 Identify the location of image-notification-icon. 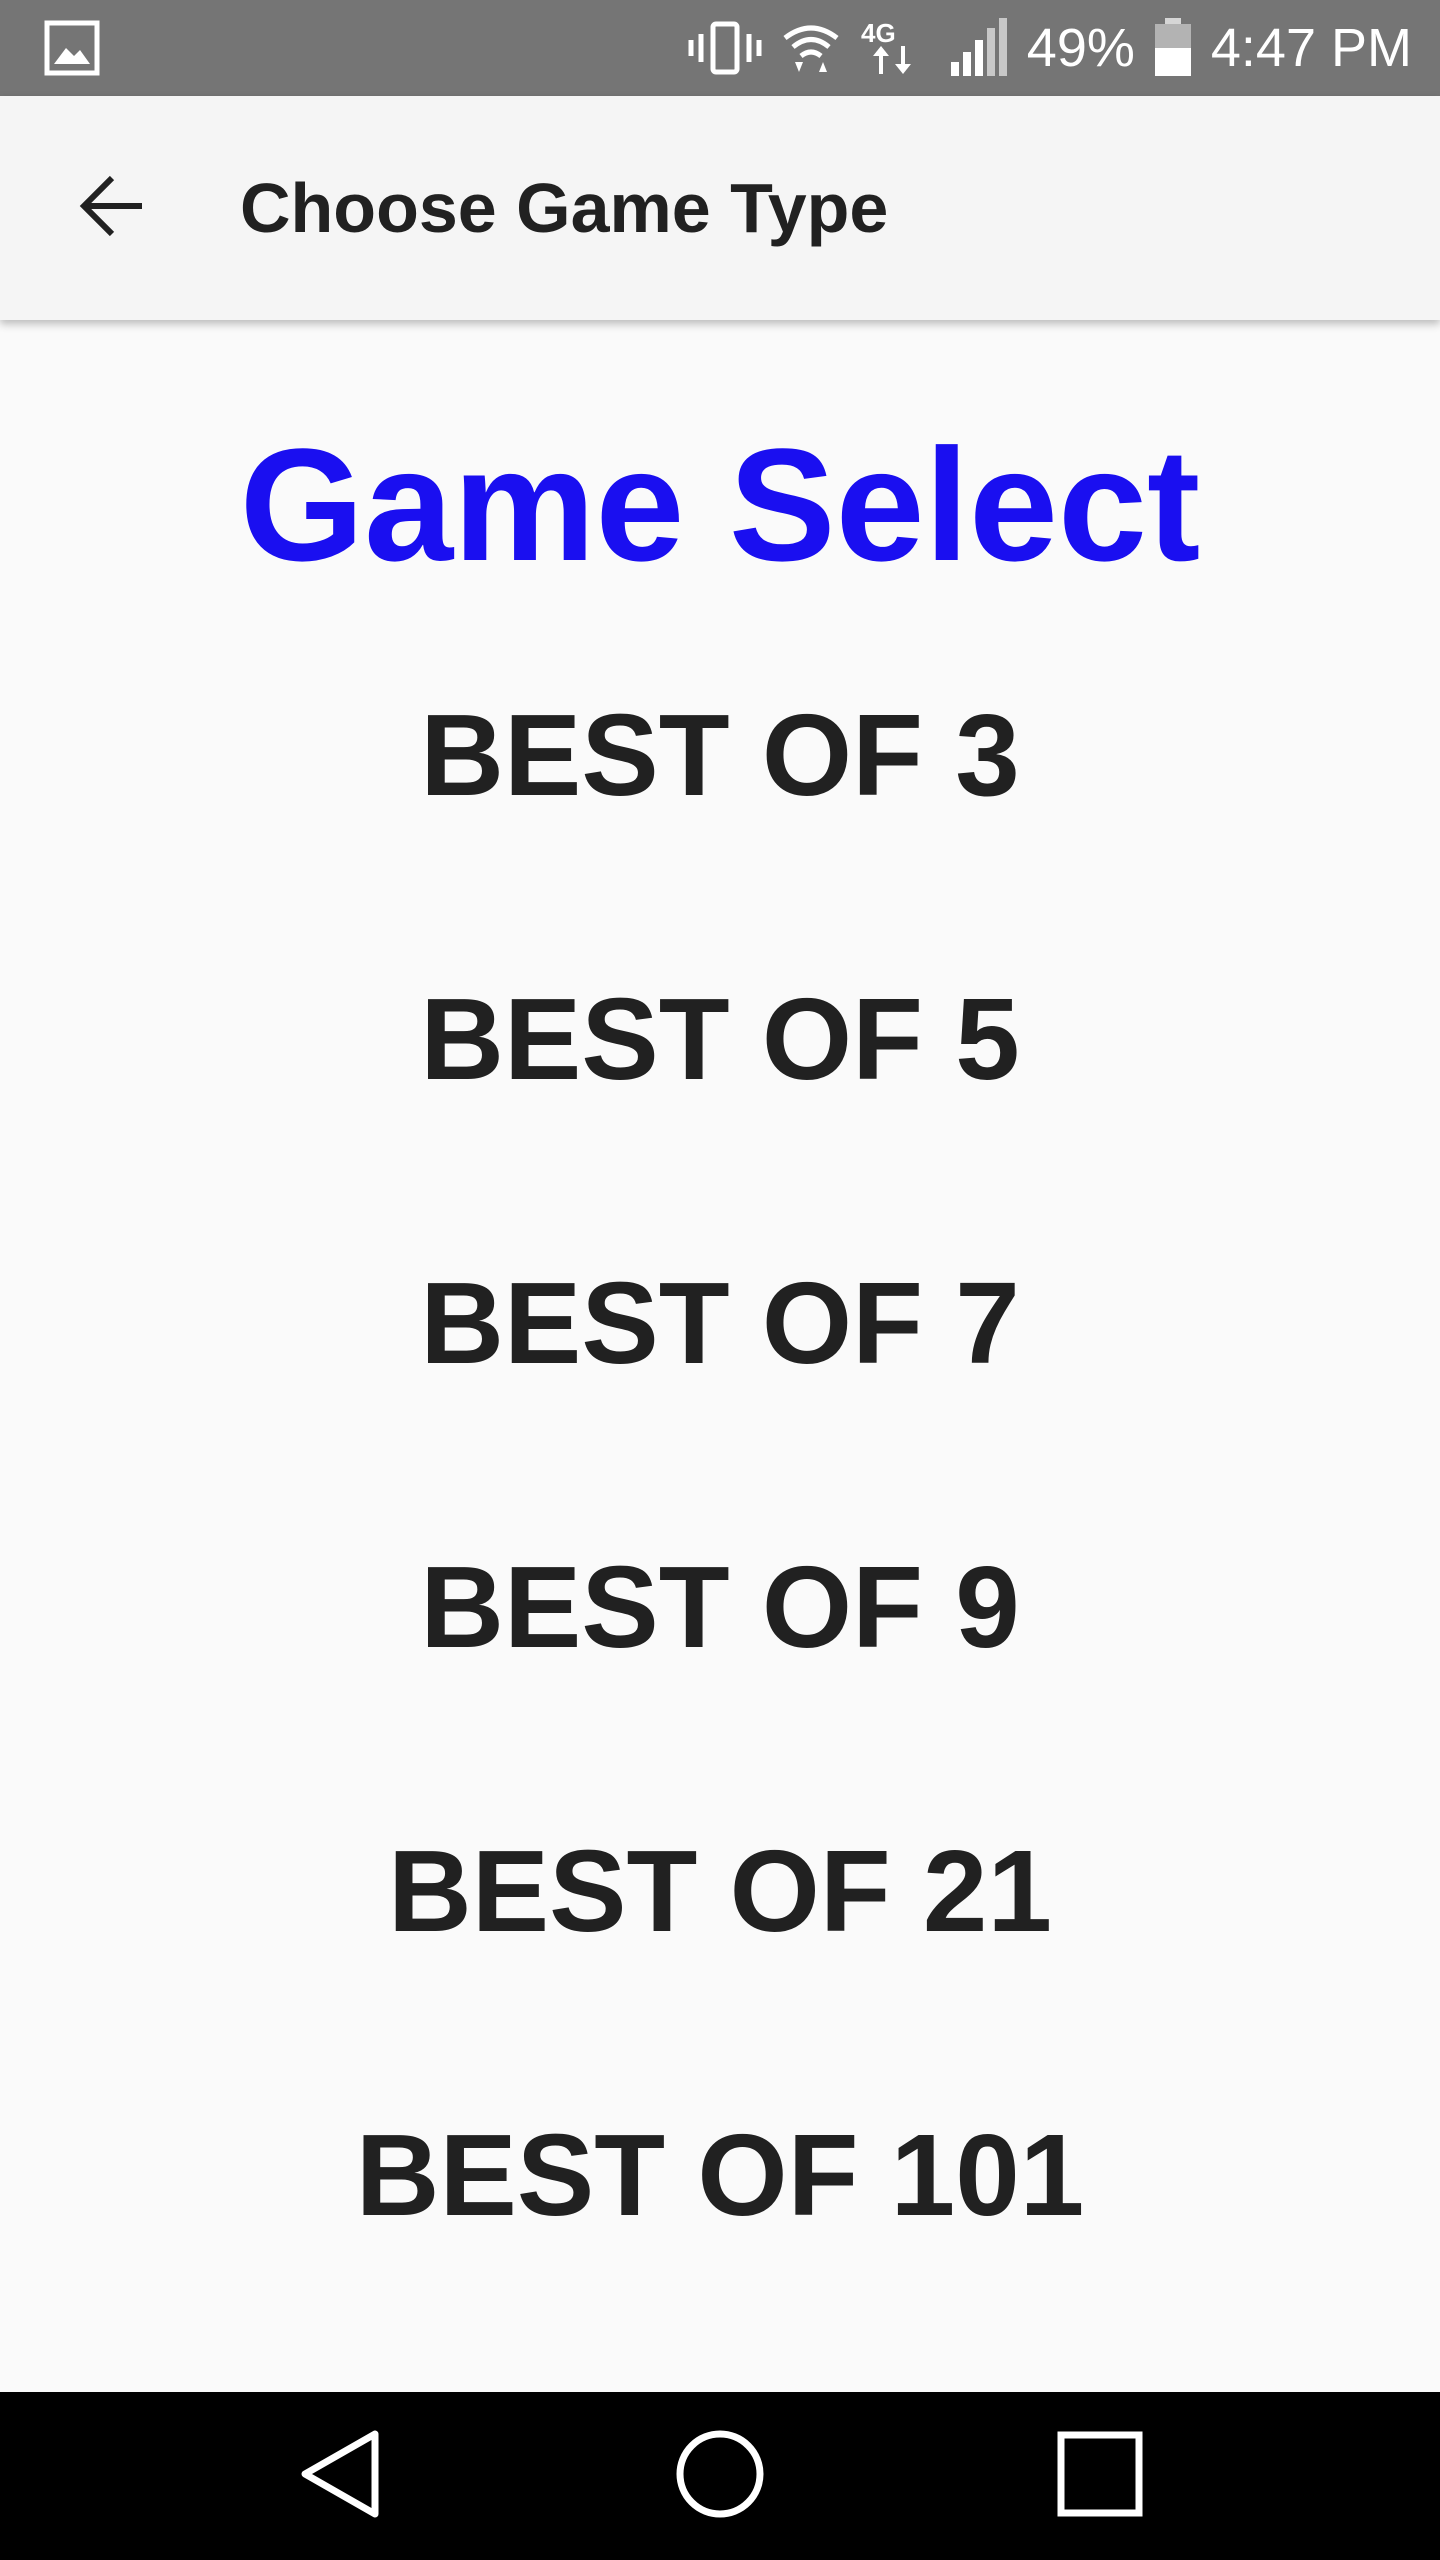
(72, 48).